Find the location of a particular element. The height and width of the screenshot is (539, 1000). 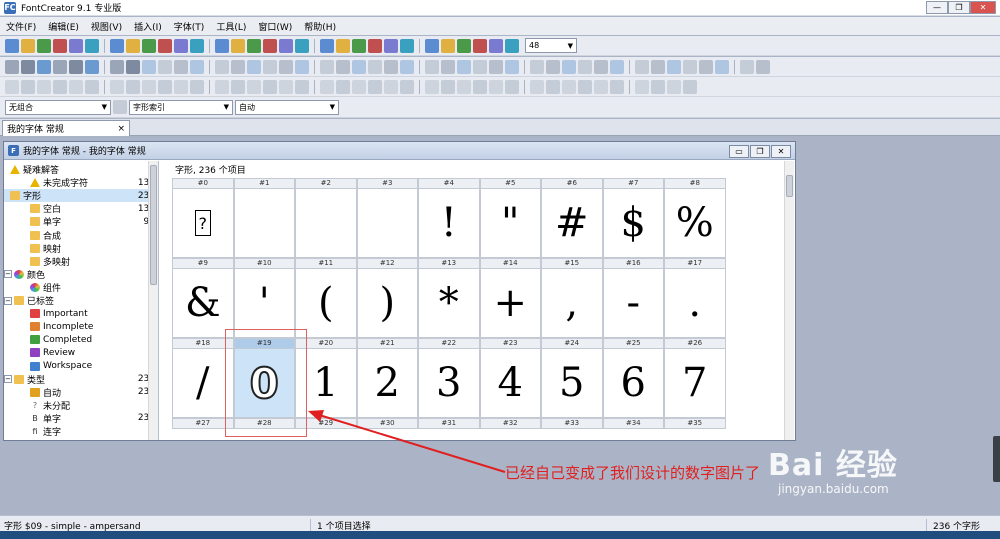

glyph-cell: * is located at coordinates (449, 303).